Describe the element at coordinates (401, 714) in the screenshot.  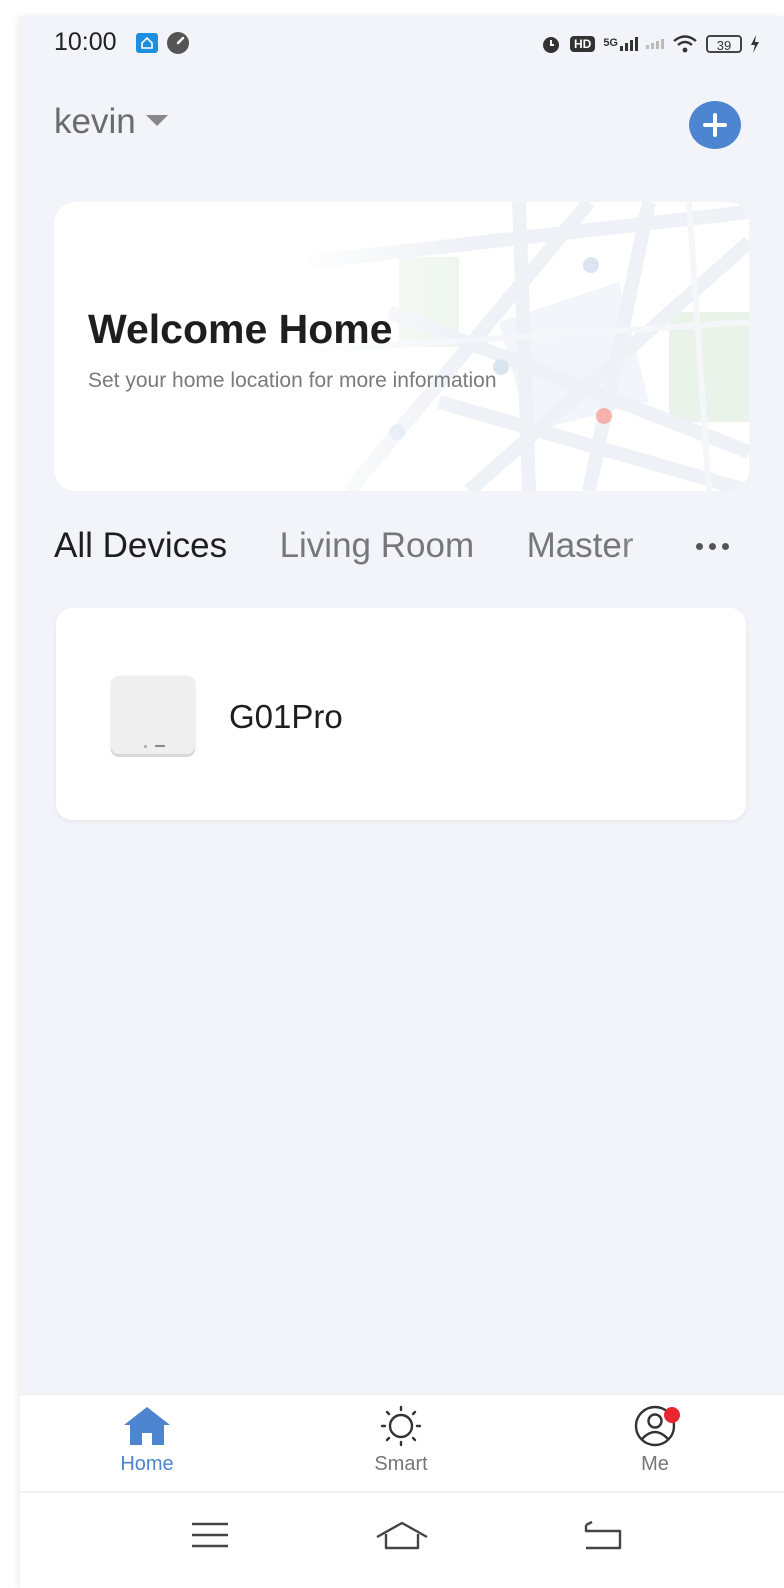
I see `device-card: G01Pro` at that location.